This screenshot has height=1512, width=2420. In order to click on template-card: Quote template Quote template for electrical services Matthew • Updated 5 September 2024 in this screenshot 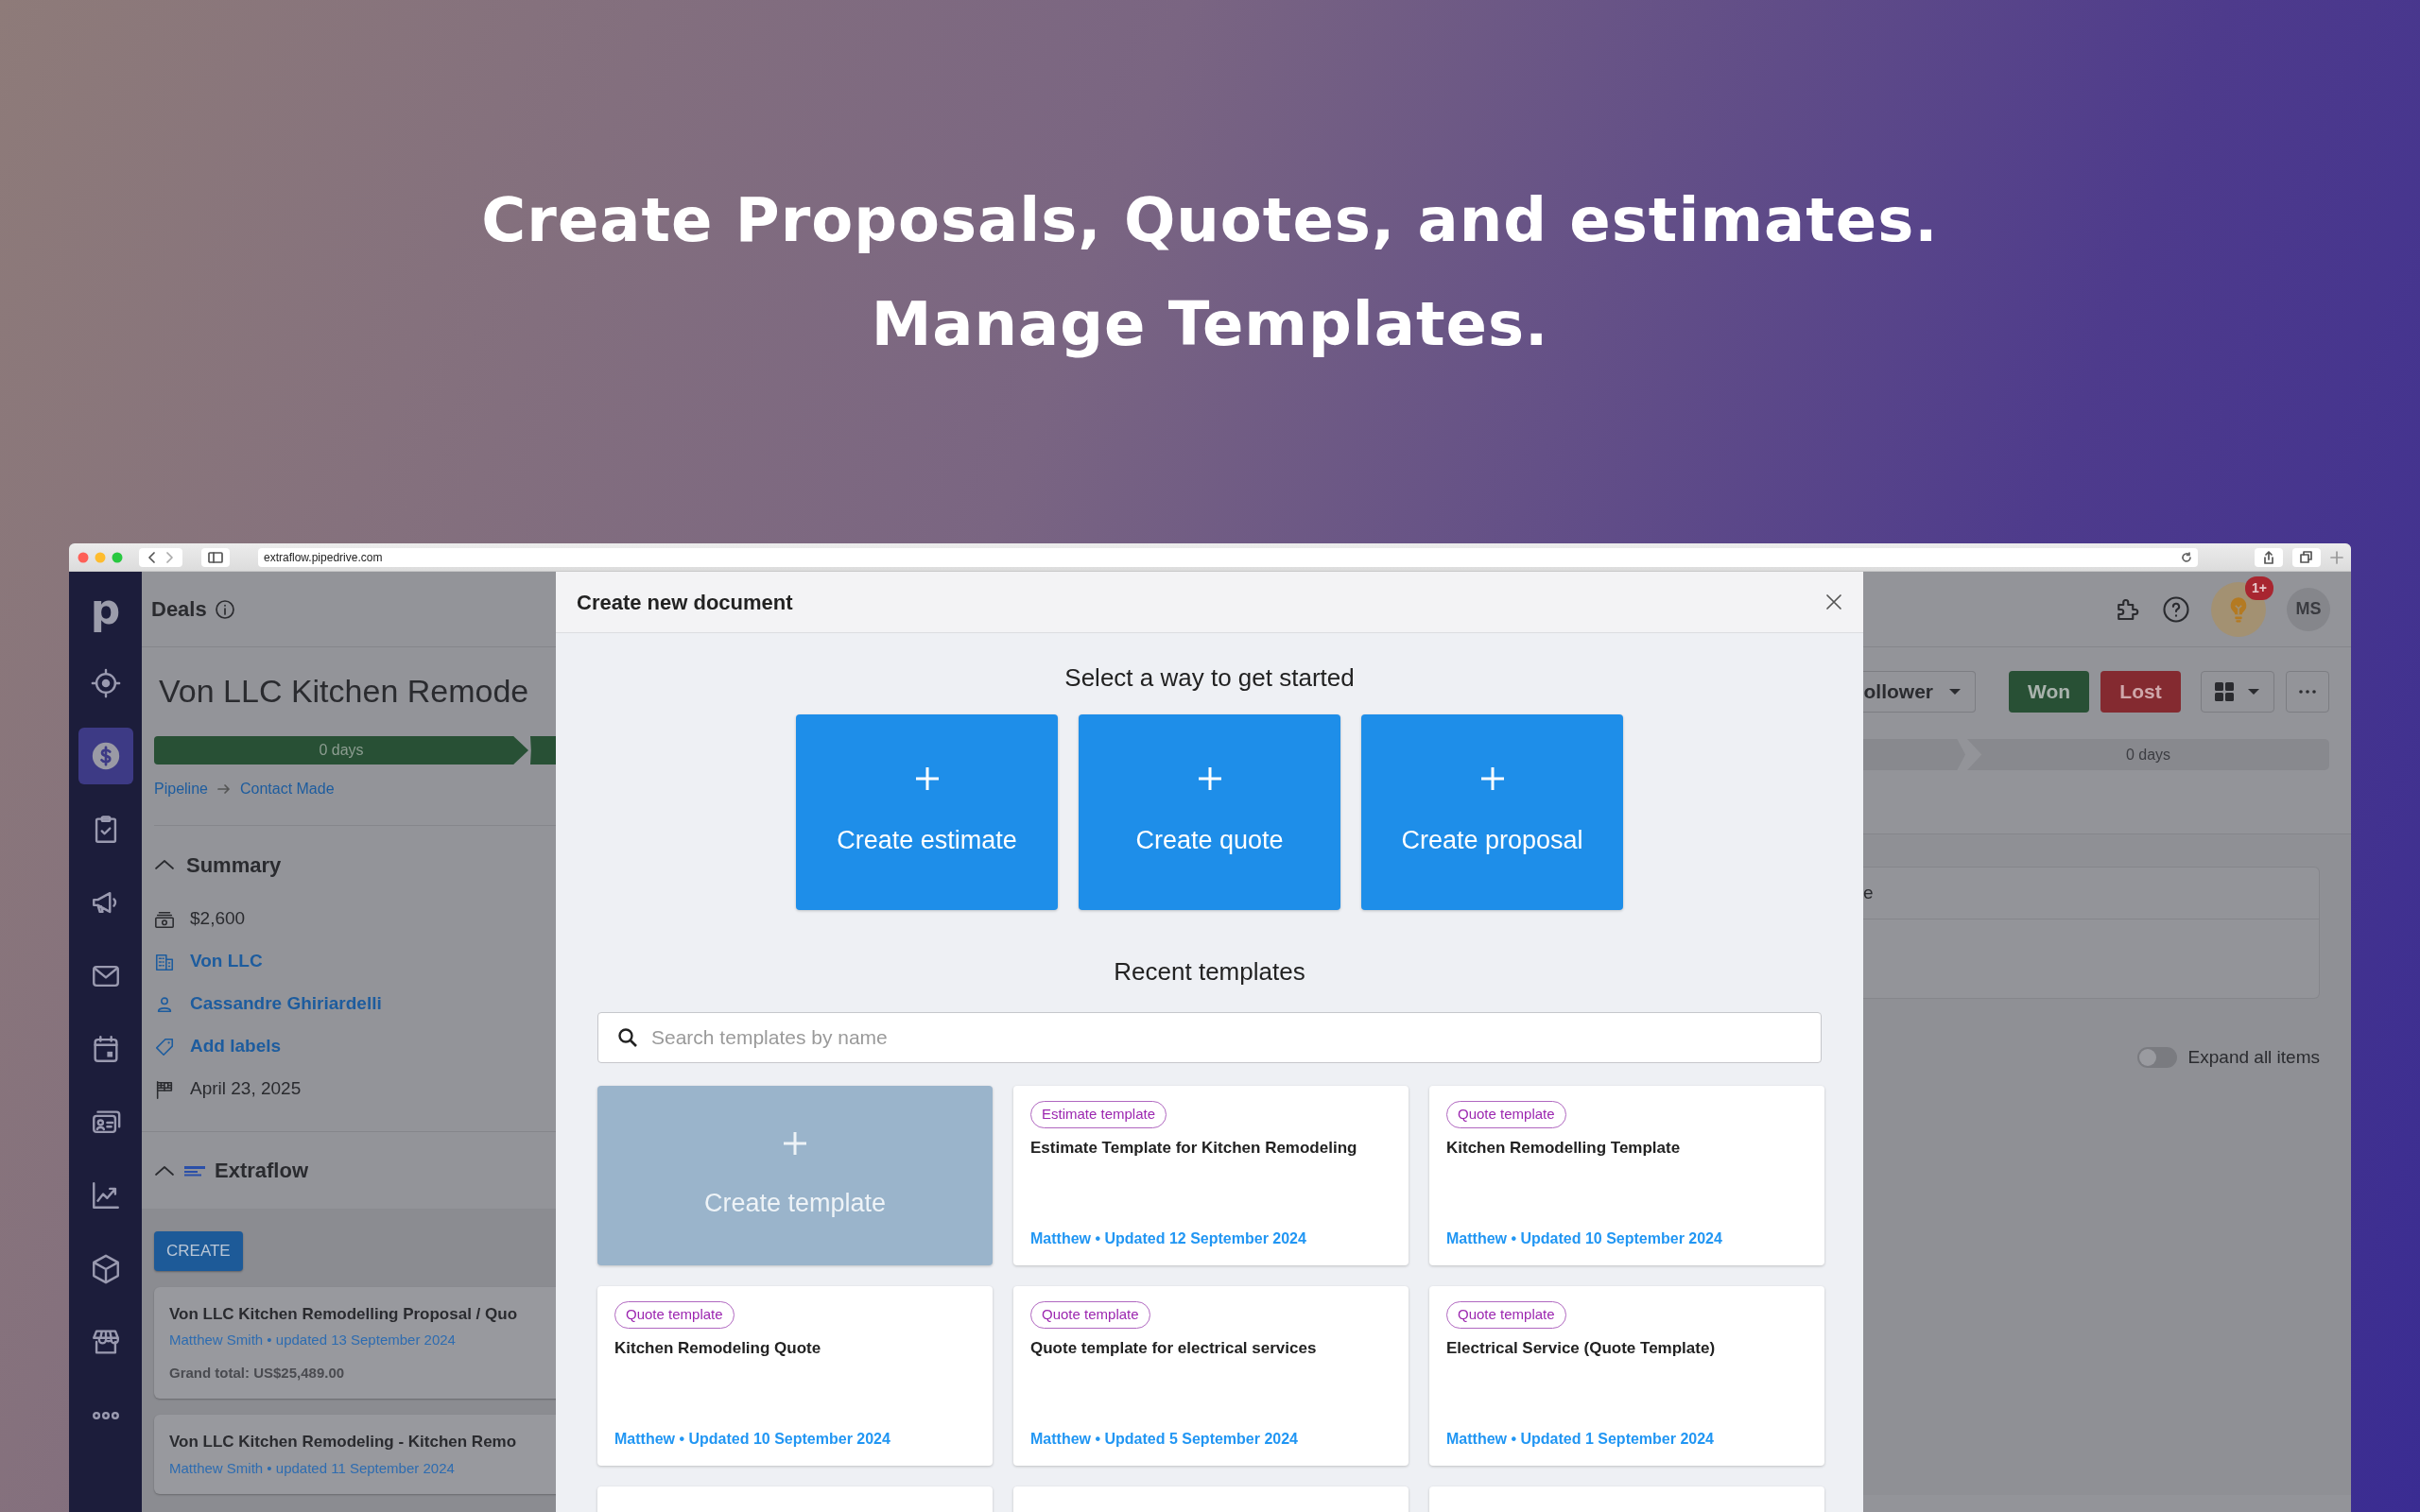, I will do `click(1211, 1376)`.